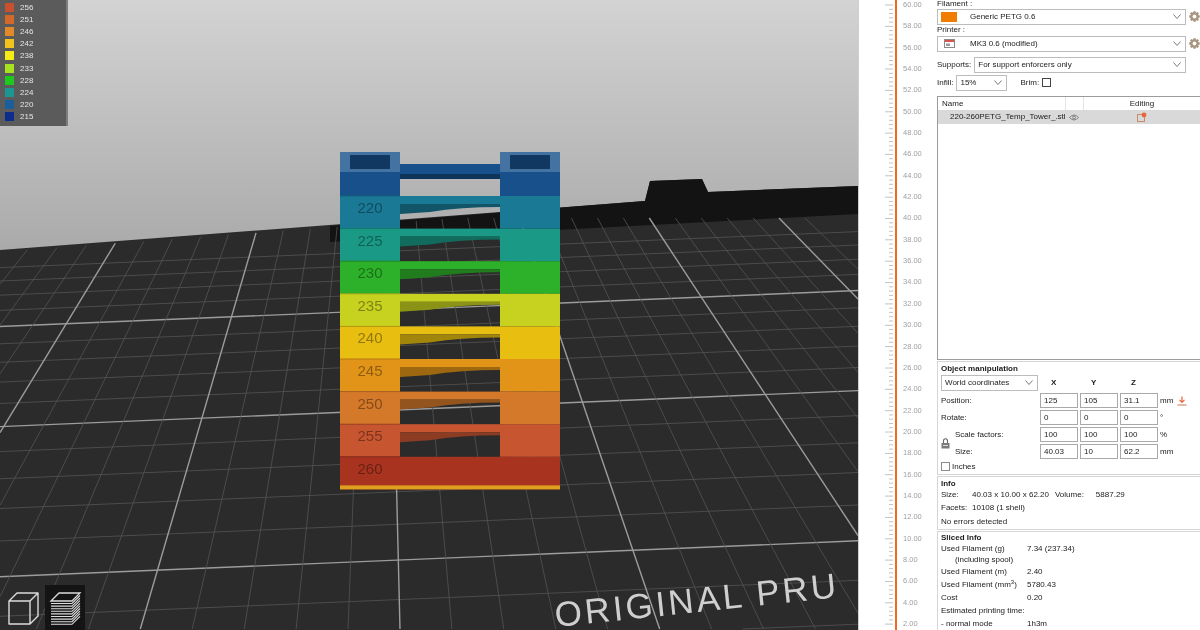 The width and height of the screenshot is (1200, 630). Describe the element at coordinates (983, 611) in the screenshot. I see `sliced-label: Estimated printing time:` at that location.